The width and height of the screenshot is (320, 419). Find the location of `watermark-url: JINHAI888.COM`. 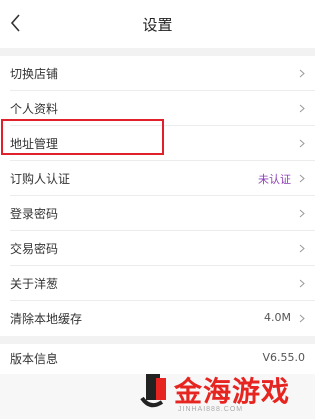

watermark-url: JINHAI888.COM is located at coordinates (211, 409).